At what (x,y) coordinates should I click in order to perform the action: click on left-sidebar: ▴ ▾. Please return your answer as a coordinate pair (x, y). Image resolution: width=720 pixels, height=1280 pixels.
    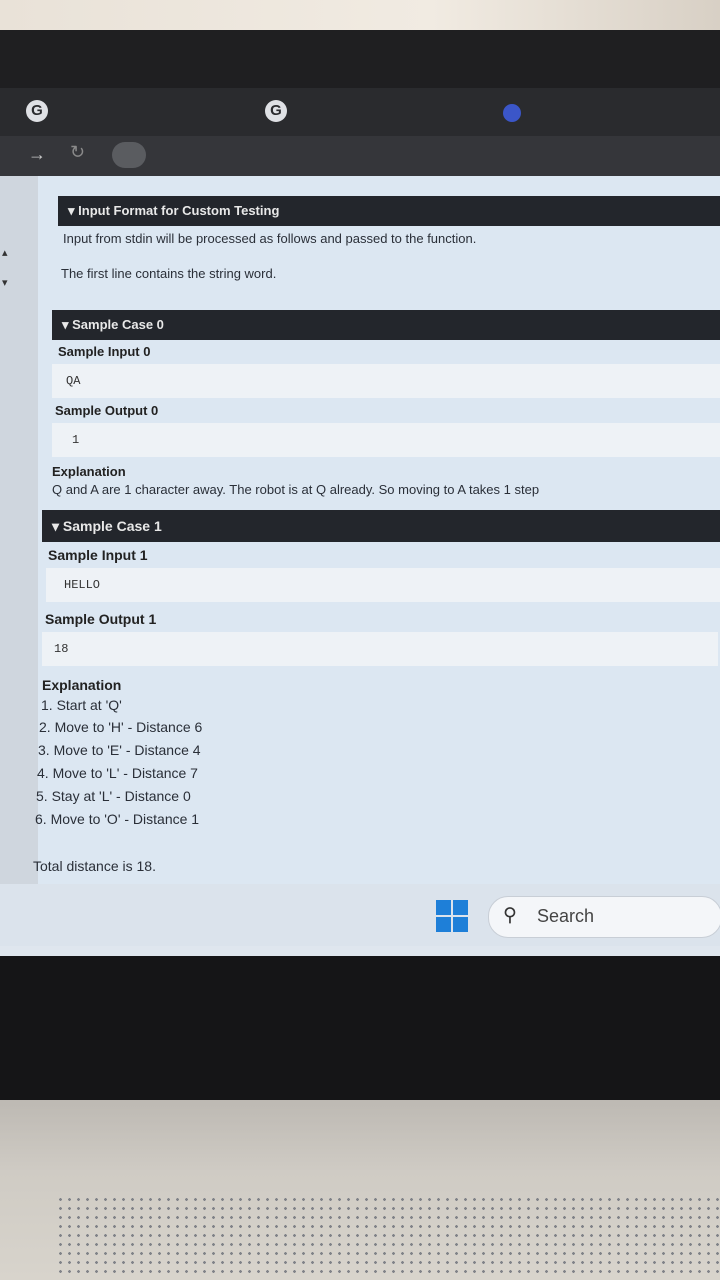
    Looking at the image, I should click on (19, 531).